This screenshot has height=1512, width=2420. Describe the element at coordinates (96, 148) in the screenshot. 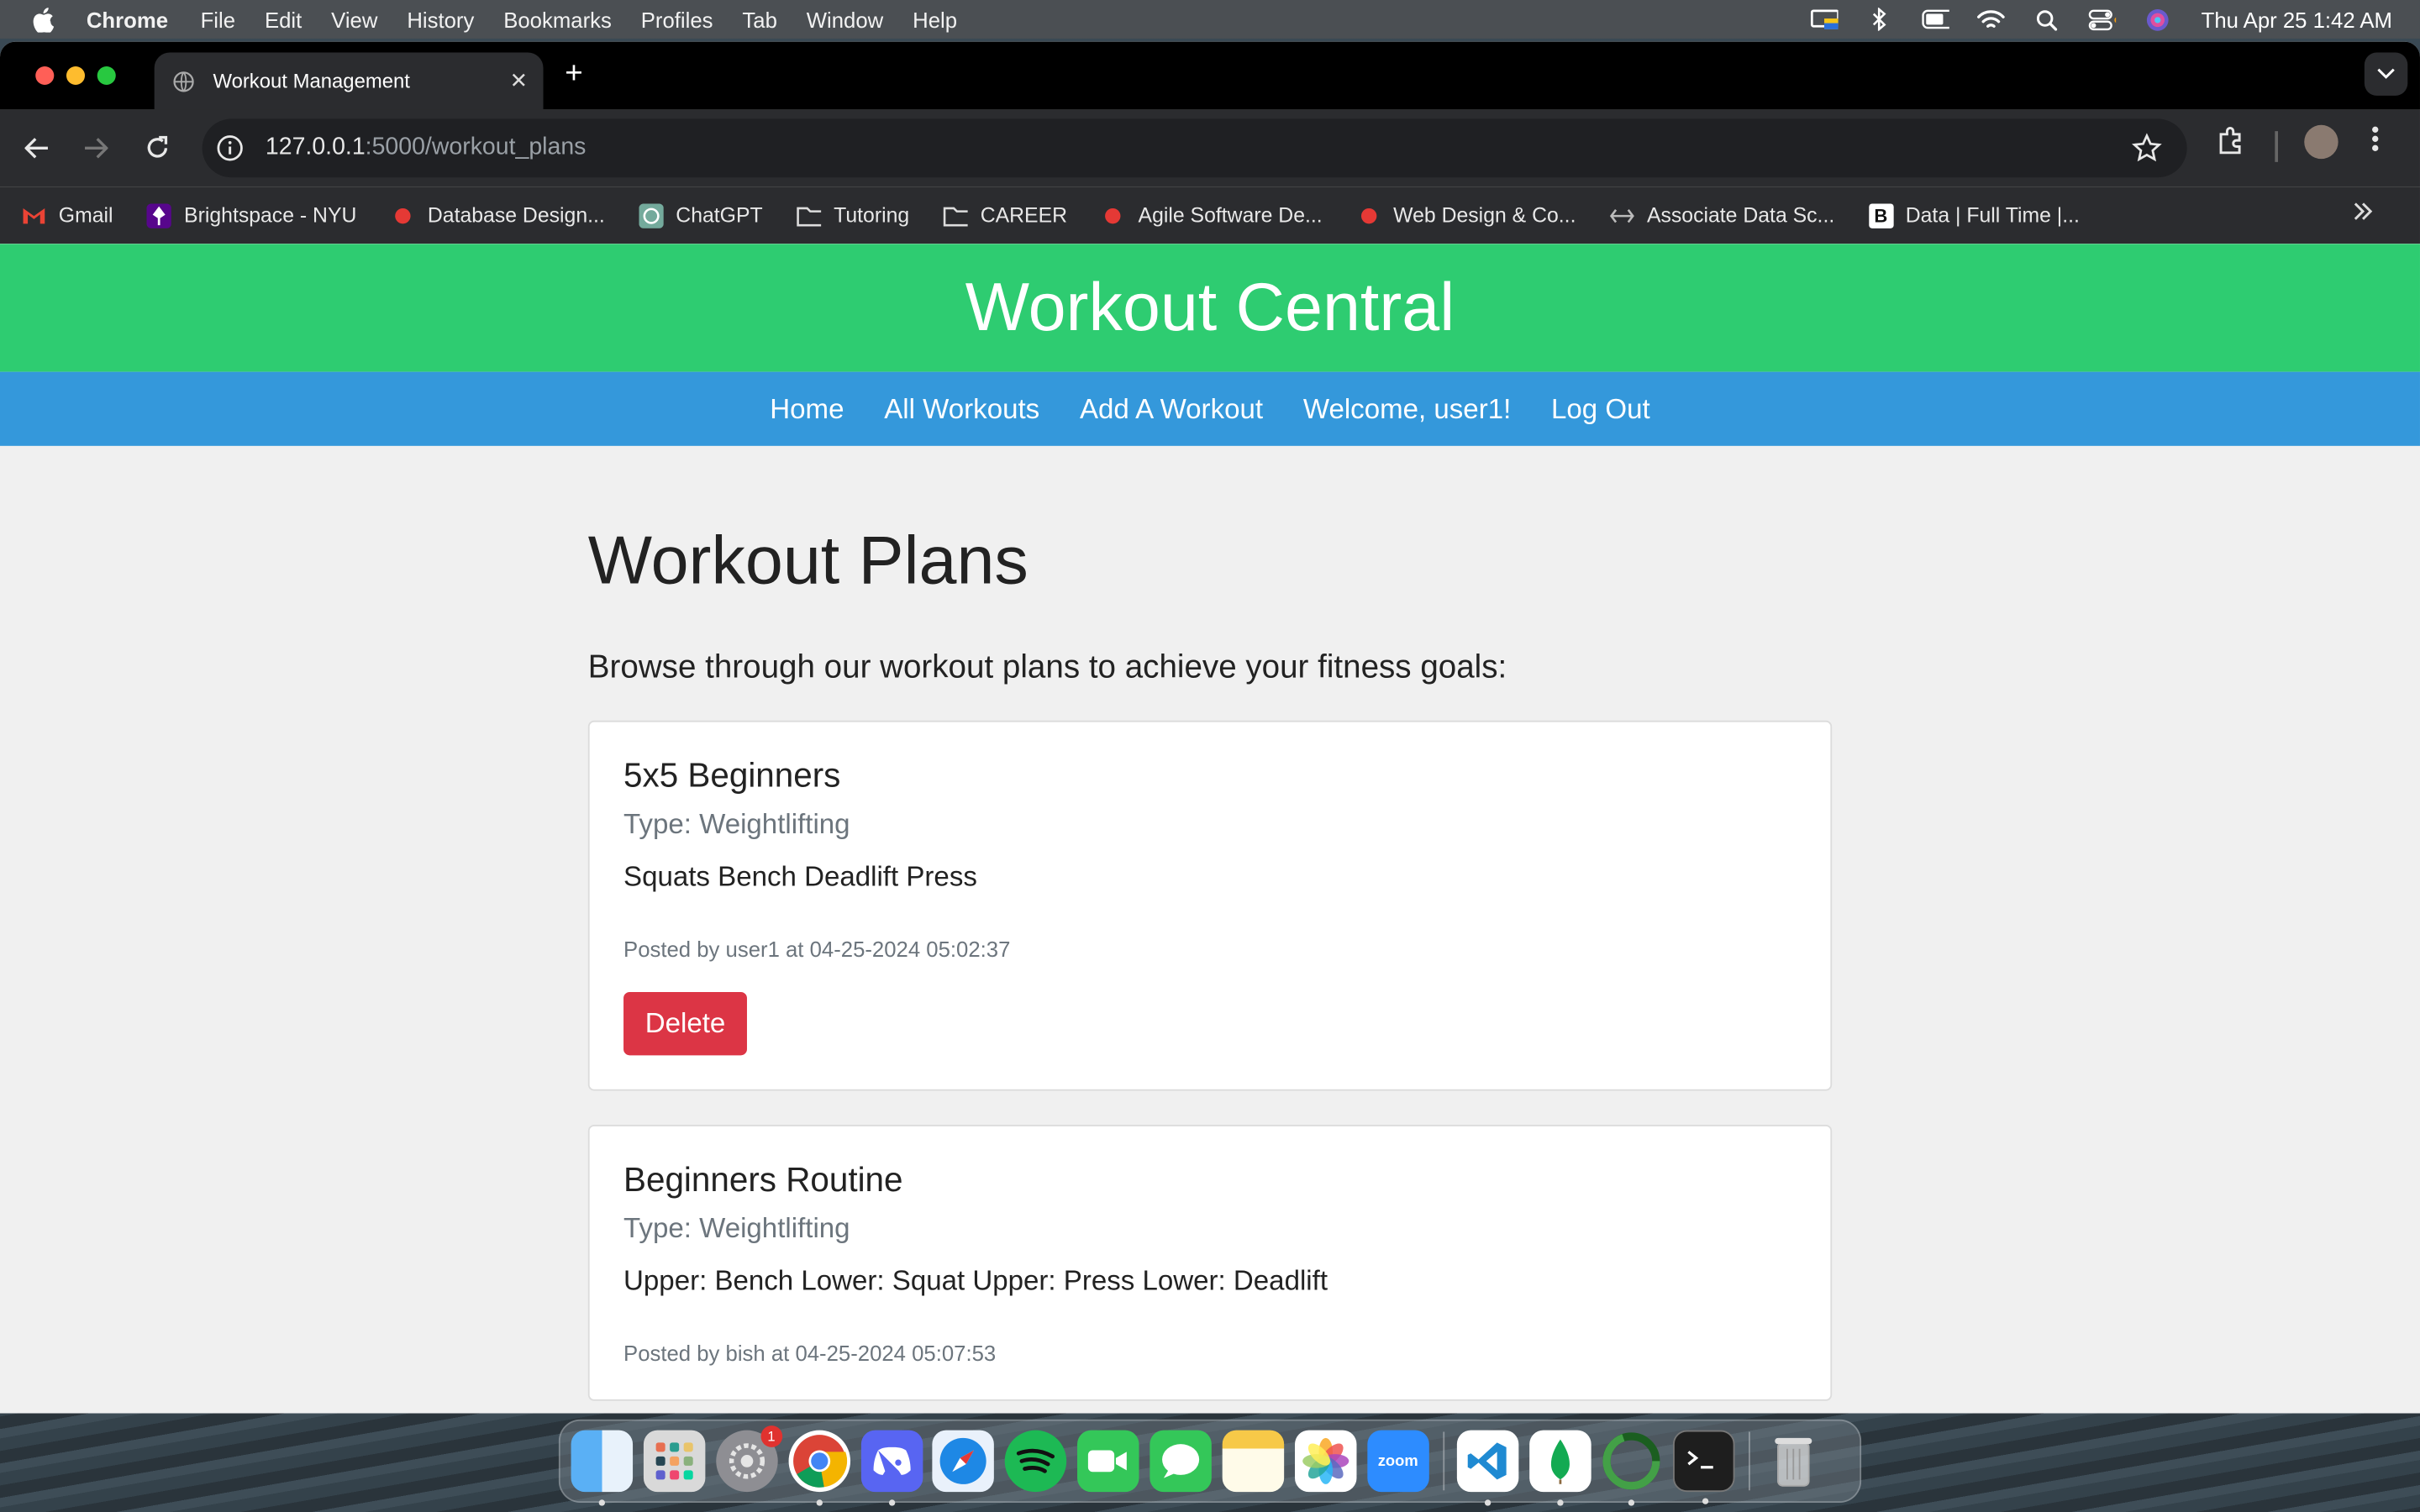

I see `forward-arrow-icon` at that location.